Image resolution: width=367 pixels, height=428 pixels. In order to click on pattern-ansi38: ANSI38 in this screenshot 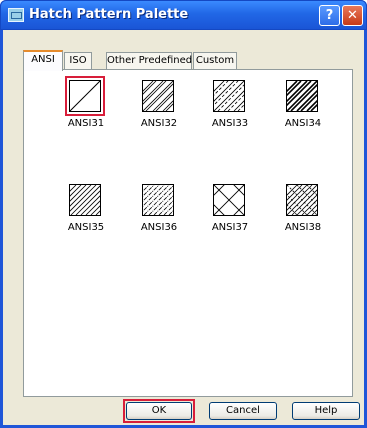, I will do `click(303, 215)`.